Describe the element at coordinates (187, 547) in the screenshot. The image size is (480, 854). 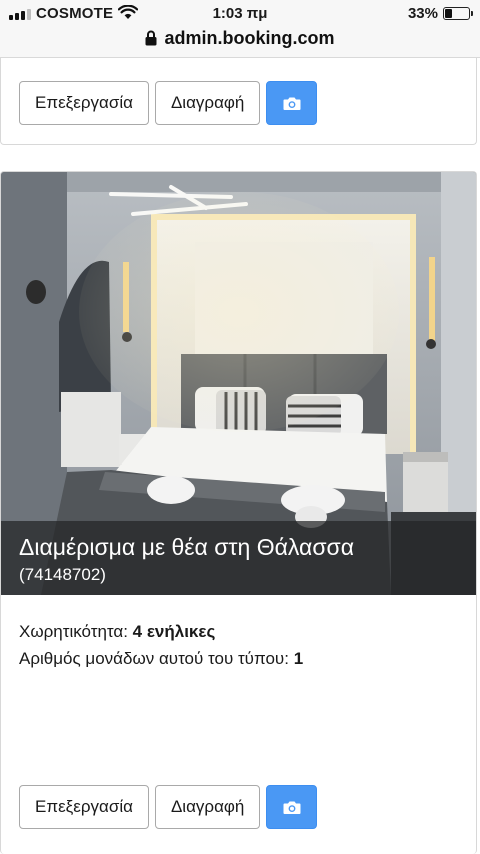
I see `room-title: Διαμέρισμα με θέα στη Θάλασσα` at that location.